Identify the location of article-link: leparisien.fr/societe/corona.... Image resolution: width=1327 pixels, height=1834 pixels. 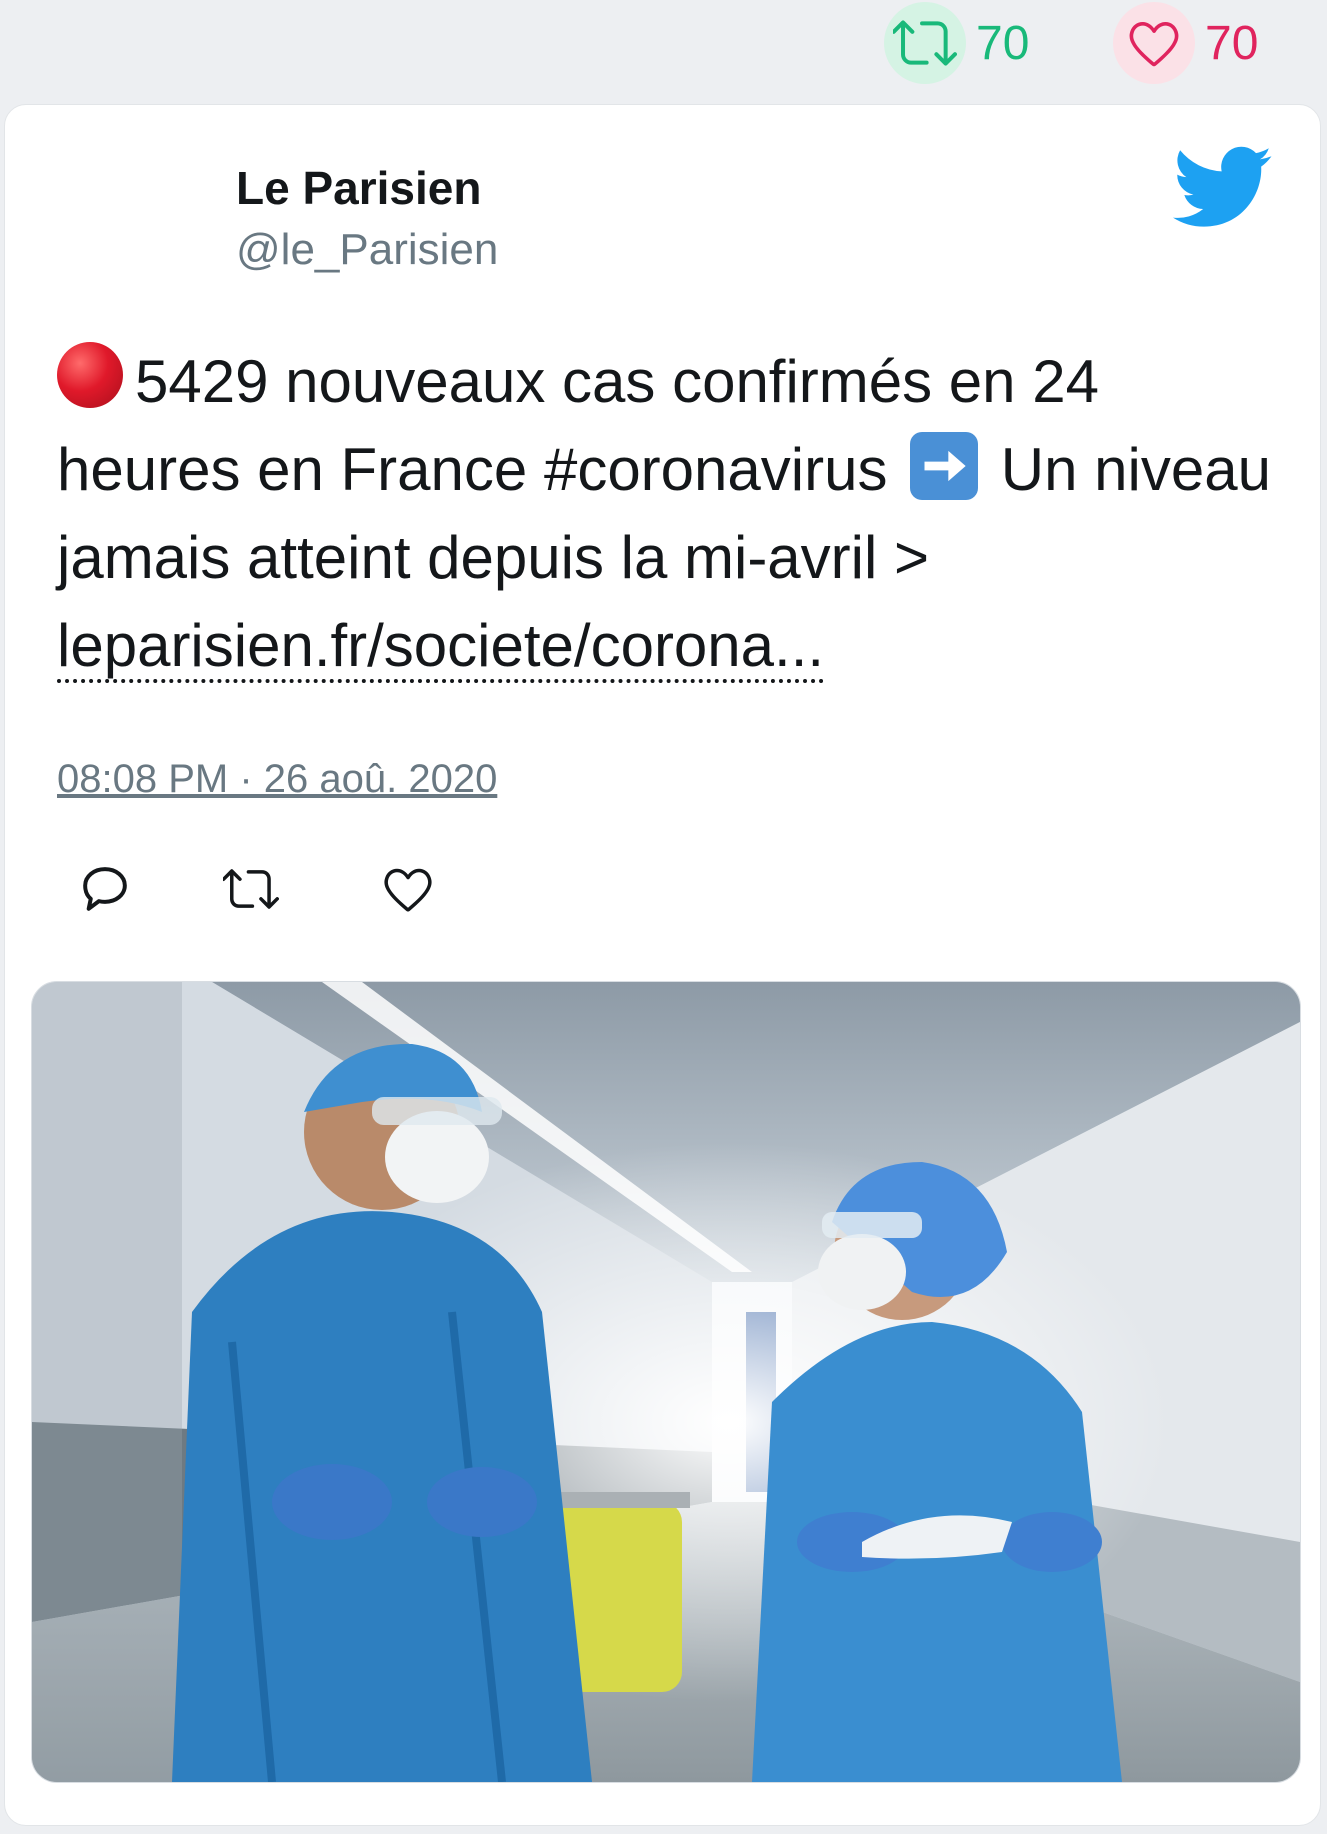
(441, 647).